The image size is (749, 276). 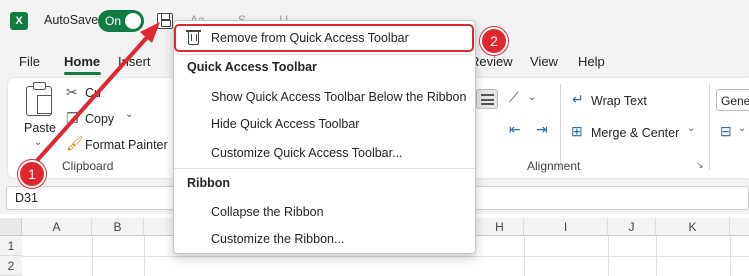 I want to click on autosave-state: On, so click(x=113, y=21).